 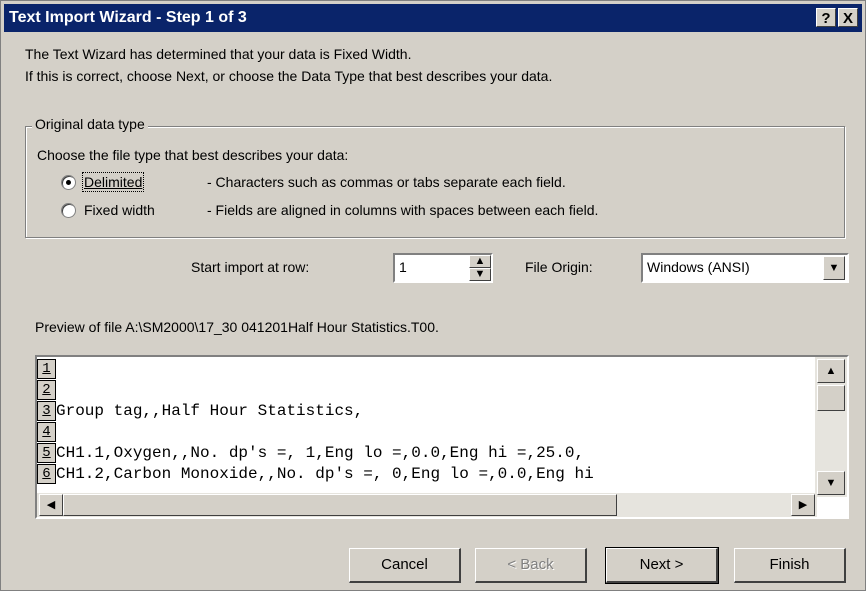 I want to click on row-number: 1, so click(x=46, y=369).